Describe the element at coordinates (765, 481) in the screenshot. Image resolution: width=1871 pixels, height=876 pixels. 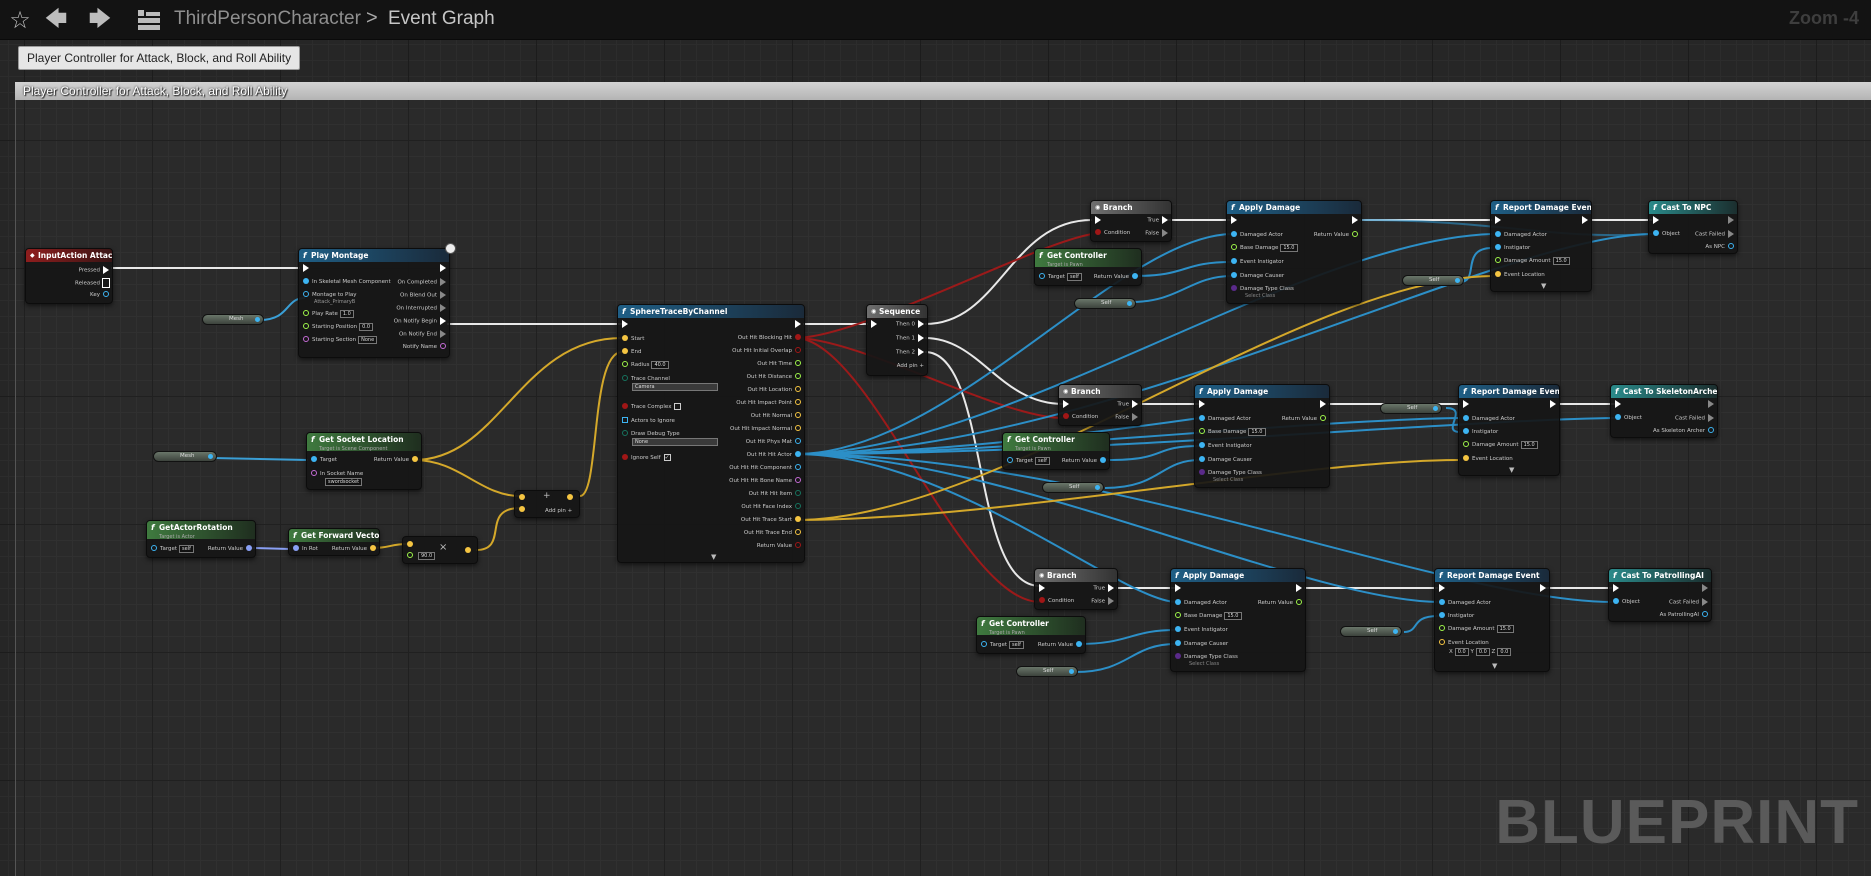
I see `pin-trace-output: Out Hit Hit Bone Name` at that location.